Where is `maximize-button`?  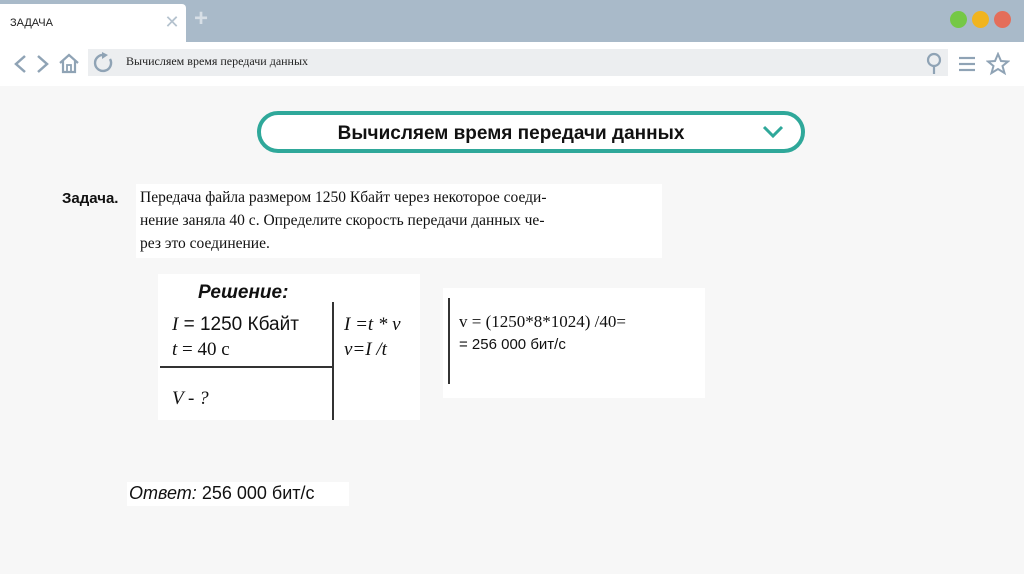
maximize-button is located at coordinates (958, 19).